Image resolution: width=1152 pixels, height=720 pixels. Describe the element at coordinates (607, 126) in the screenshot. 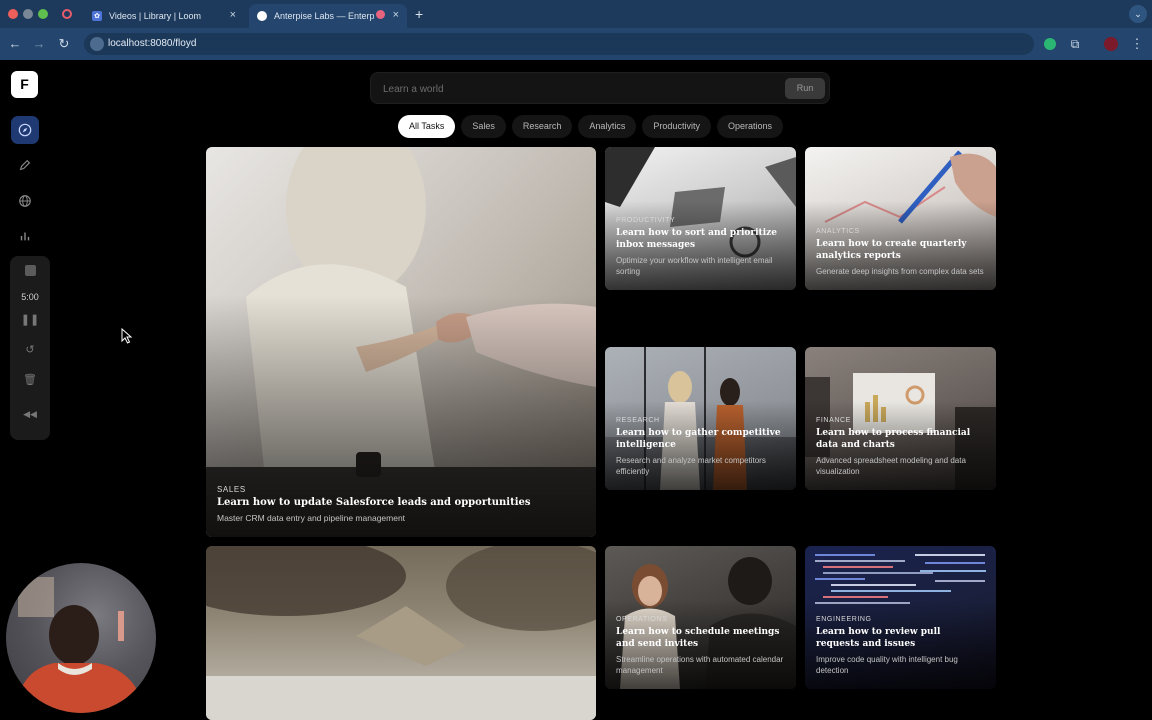

I see `filter-analytics: Analytics` at that location.